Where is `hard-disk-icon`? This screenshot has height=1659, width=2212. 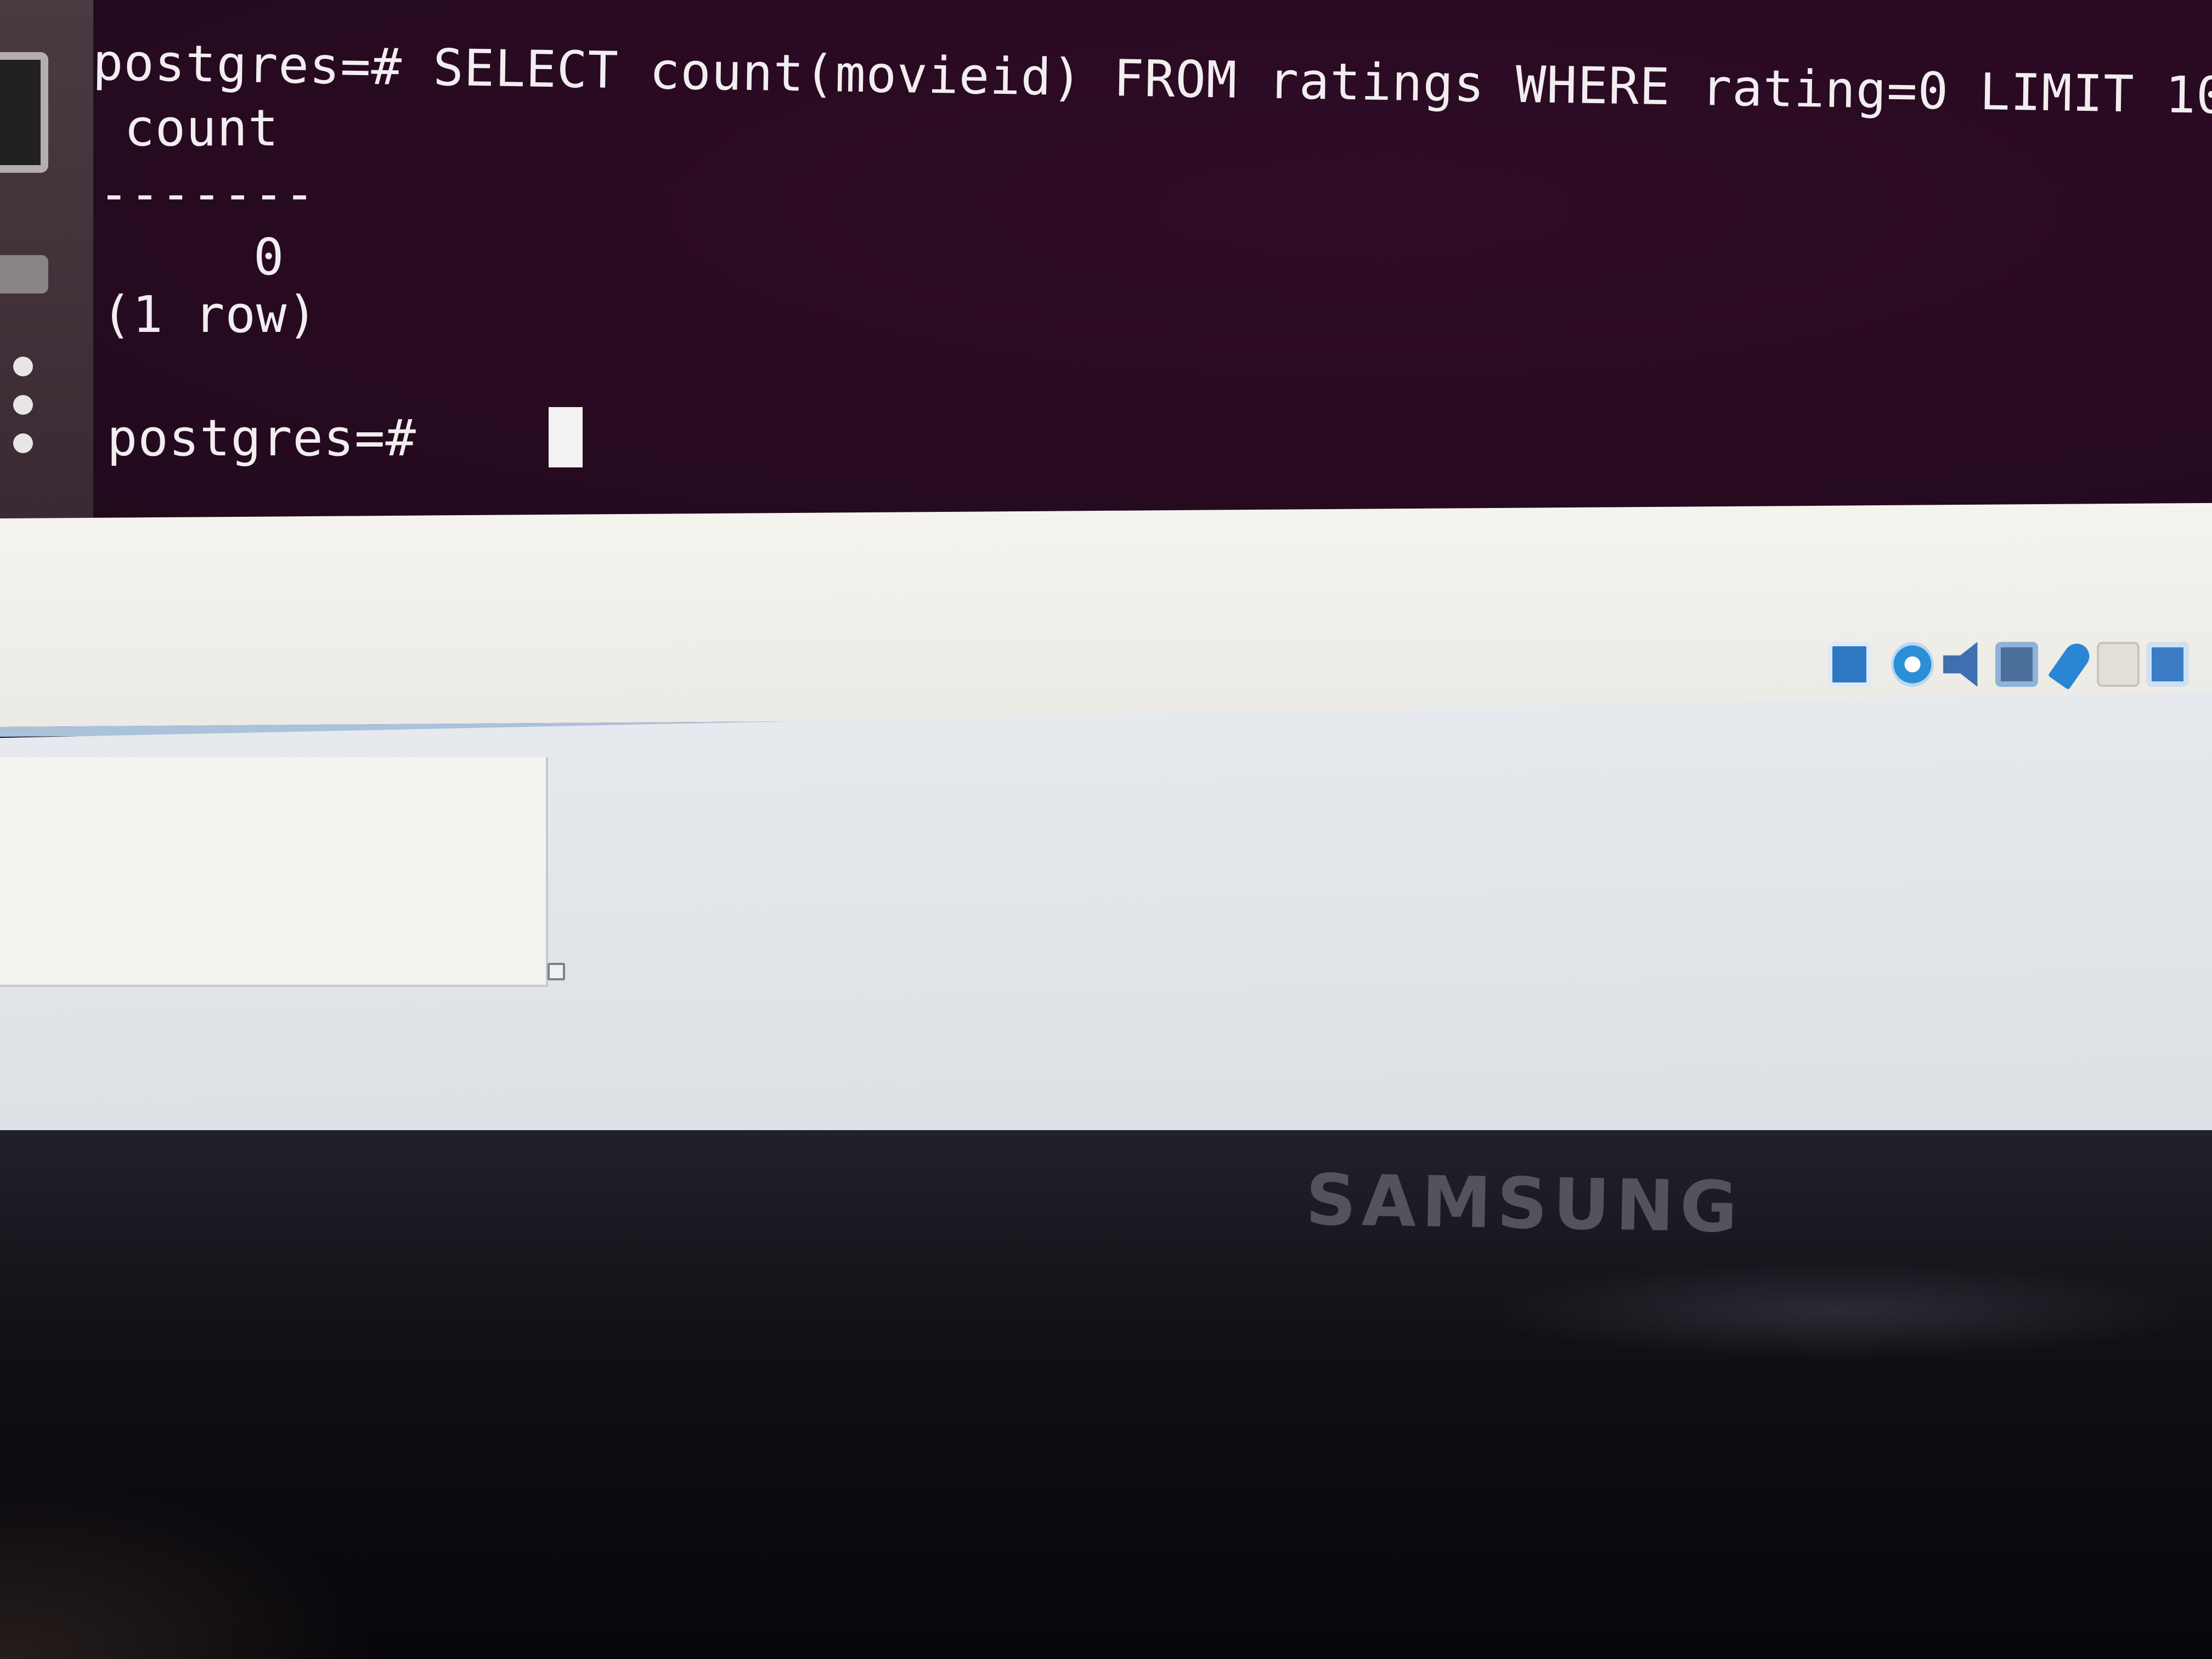 hard-disk-icon is located at coordinates (1850, 665).